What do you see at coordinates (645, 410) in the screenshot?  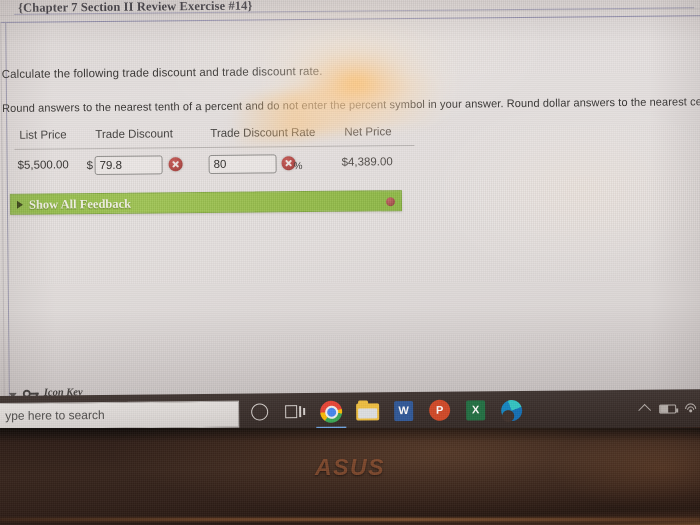 I see `show-hidden-icons-chevron-icon` at bounding box center [645, 410].